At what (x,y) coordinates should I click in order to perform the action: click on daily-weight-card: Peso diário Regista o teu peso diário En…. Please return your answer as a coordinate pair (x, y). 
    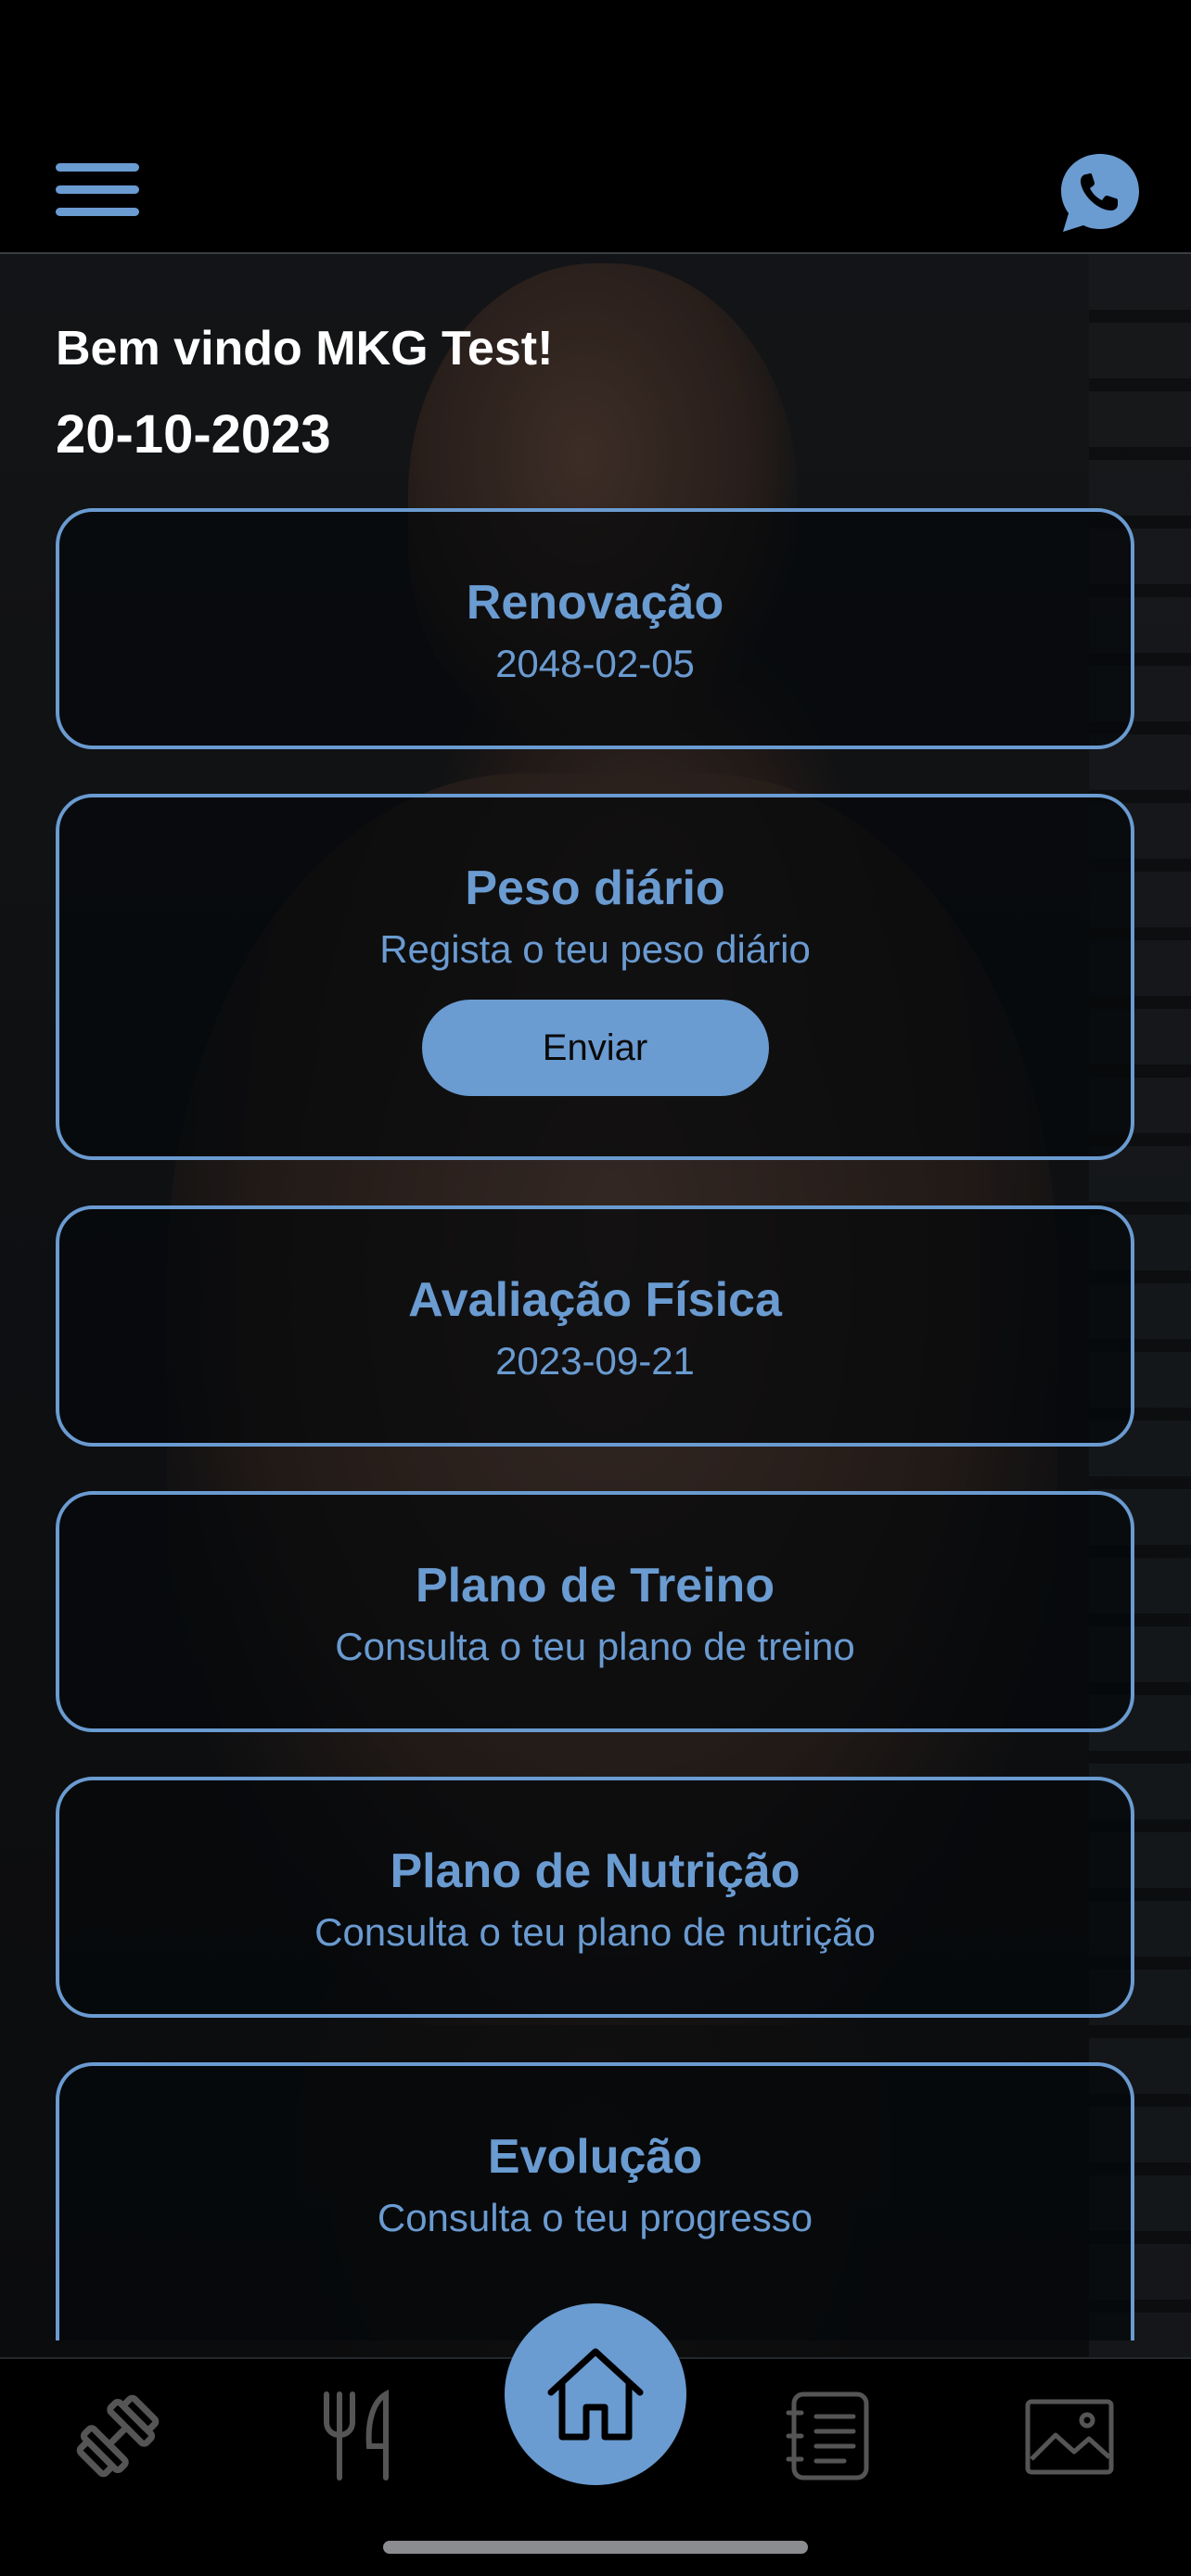
    Looking at the image, I should click on (595, 977).